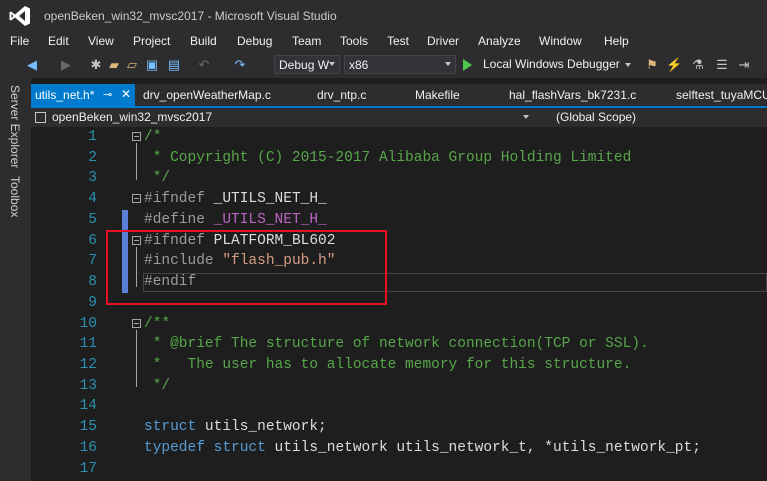 This screenshot has width=767, height=481. I want to click on menu-analyze: Analyze, so click(499, 41).